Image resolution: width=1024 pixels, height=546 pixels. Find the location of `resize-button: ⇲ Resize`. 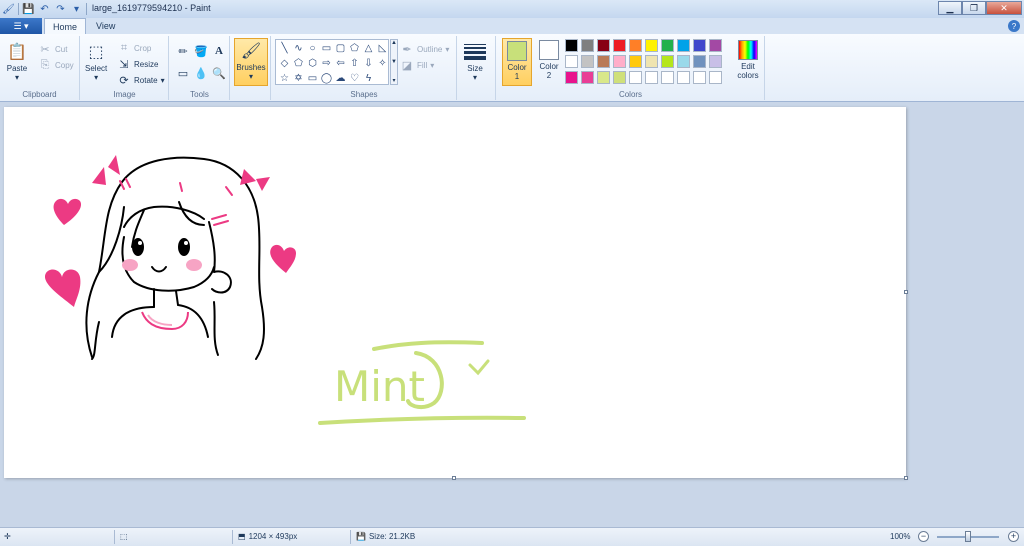

resize-button: ⇲ Resize is located at coordinates (137, 64).